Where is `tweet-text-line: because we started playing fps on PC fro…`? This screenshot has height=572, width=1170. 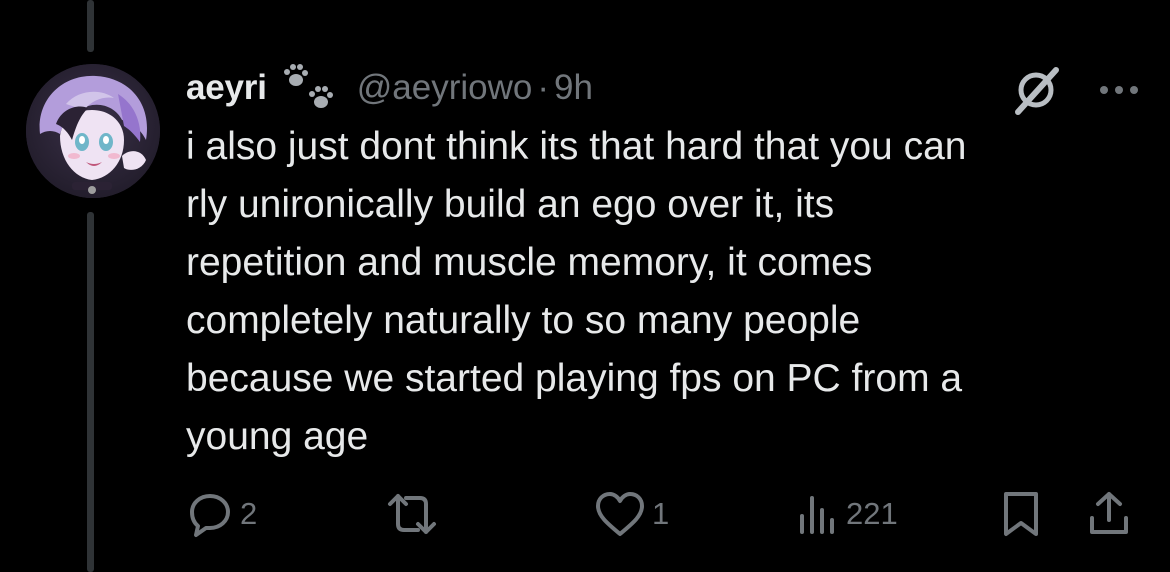 tweet-text-line: because we started playing fps on PC fro… is located at coordinates (574, 378).